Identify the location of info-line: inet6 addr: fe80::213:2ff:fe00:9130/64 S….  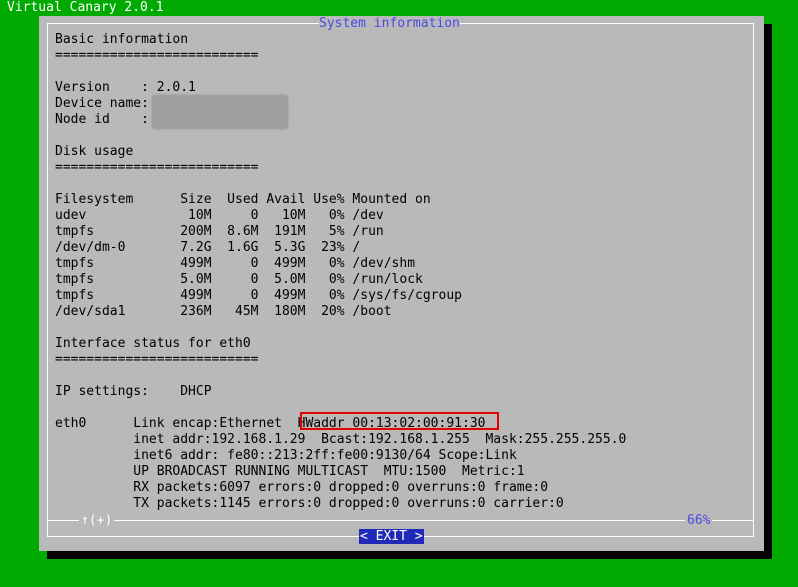
(286, 455).